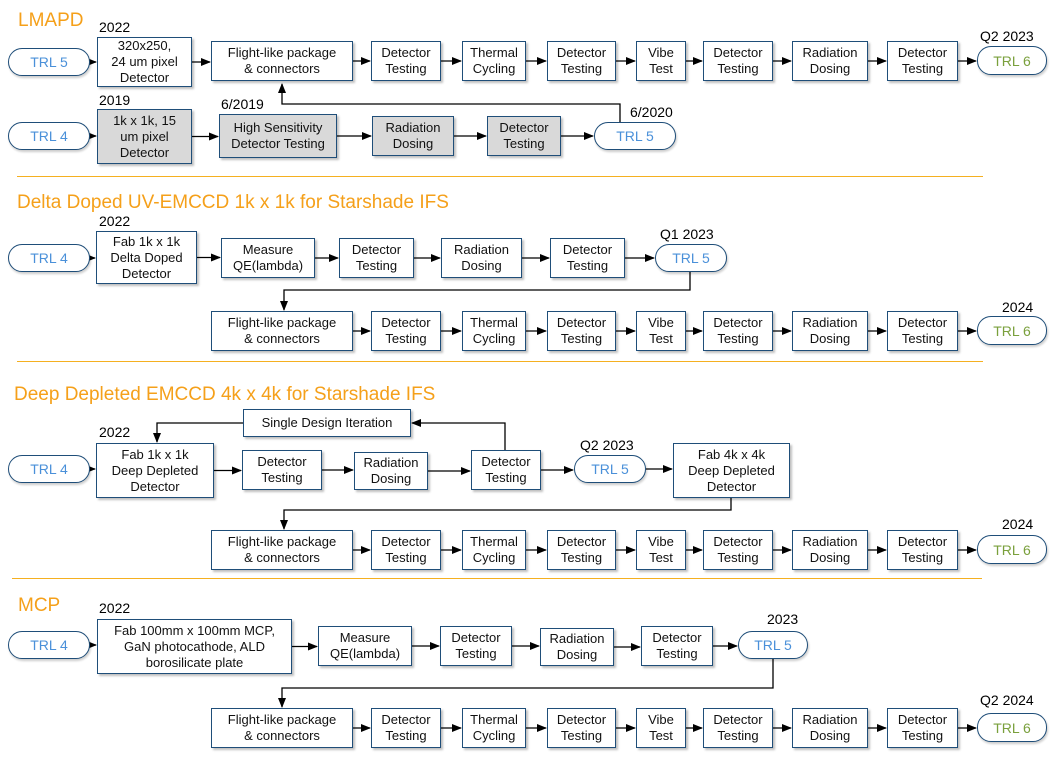 The image size is (1050, 769). What do you see at coordinates (194, 630) in the screenshot?
I see `step-label-line: Fab 100mm x 100mm MCP,` at bounding box center [194, 630].